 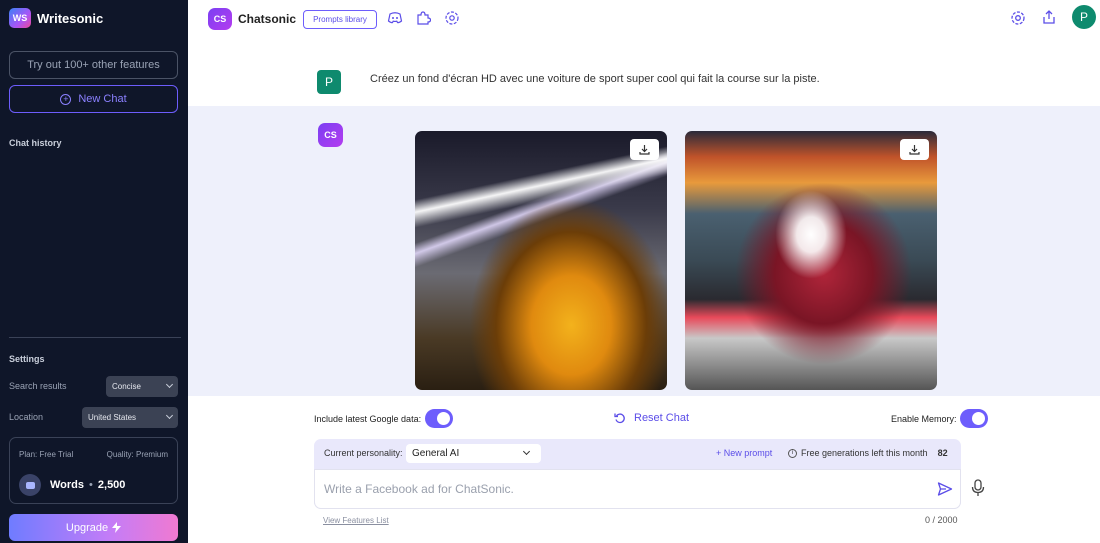 I want to click on words-row: Words • 2,500, so click(x=72, y=485).